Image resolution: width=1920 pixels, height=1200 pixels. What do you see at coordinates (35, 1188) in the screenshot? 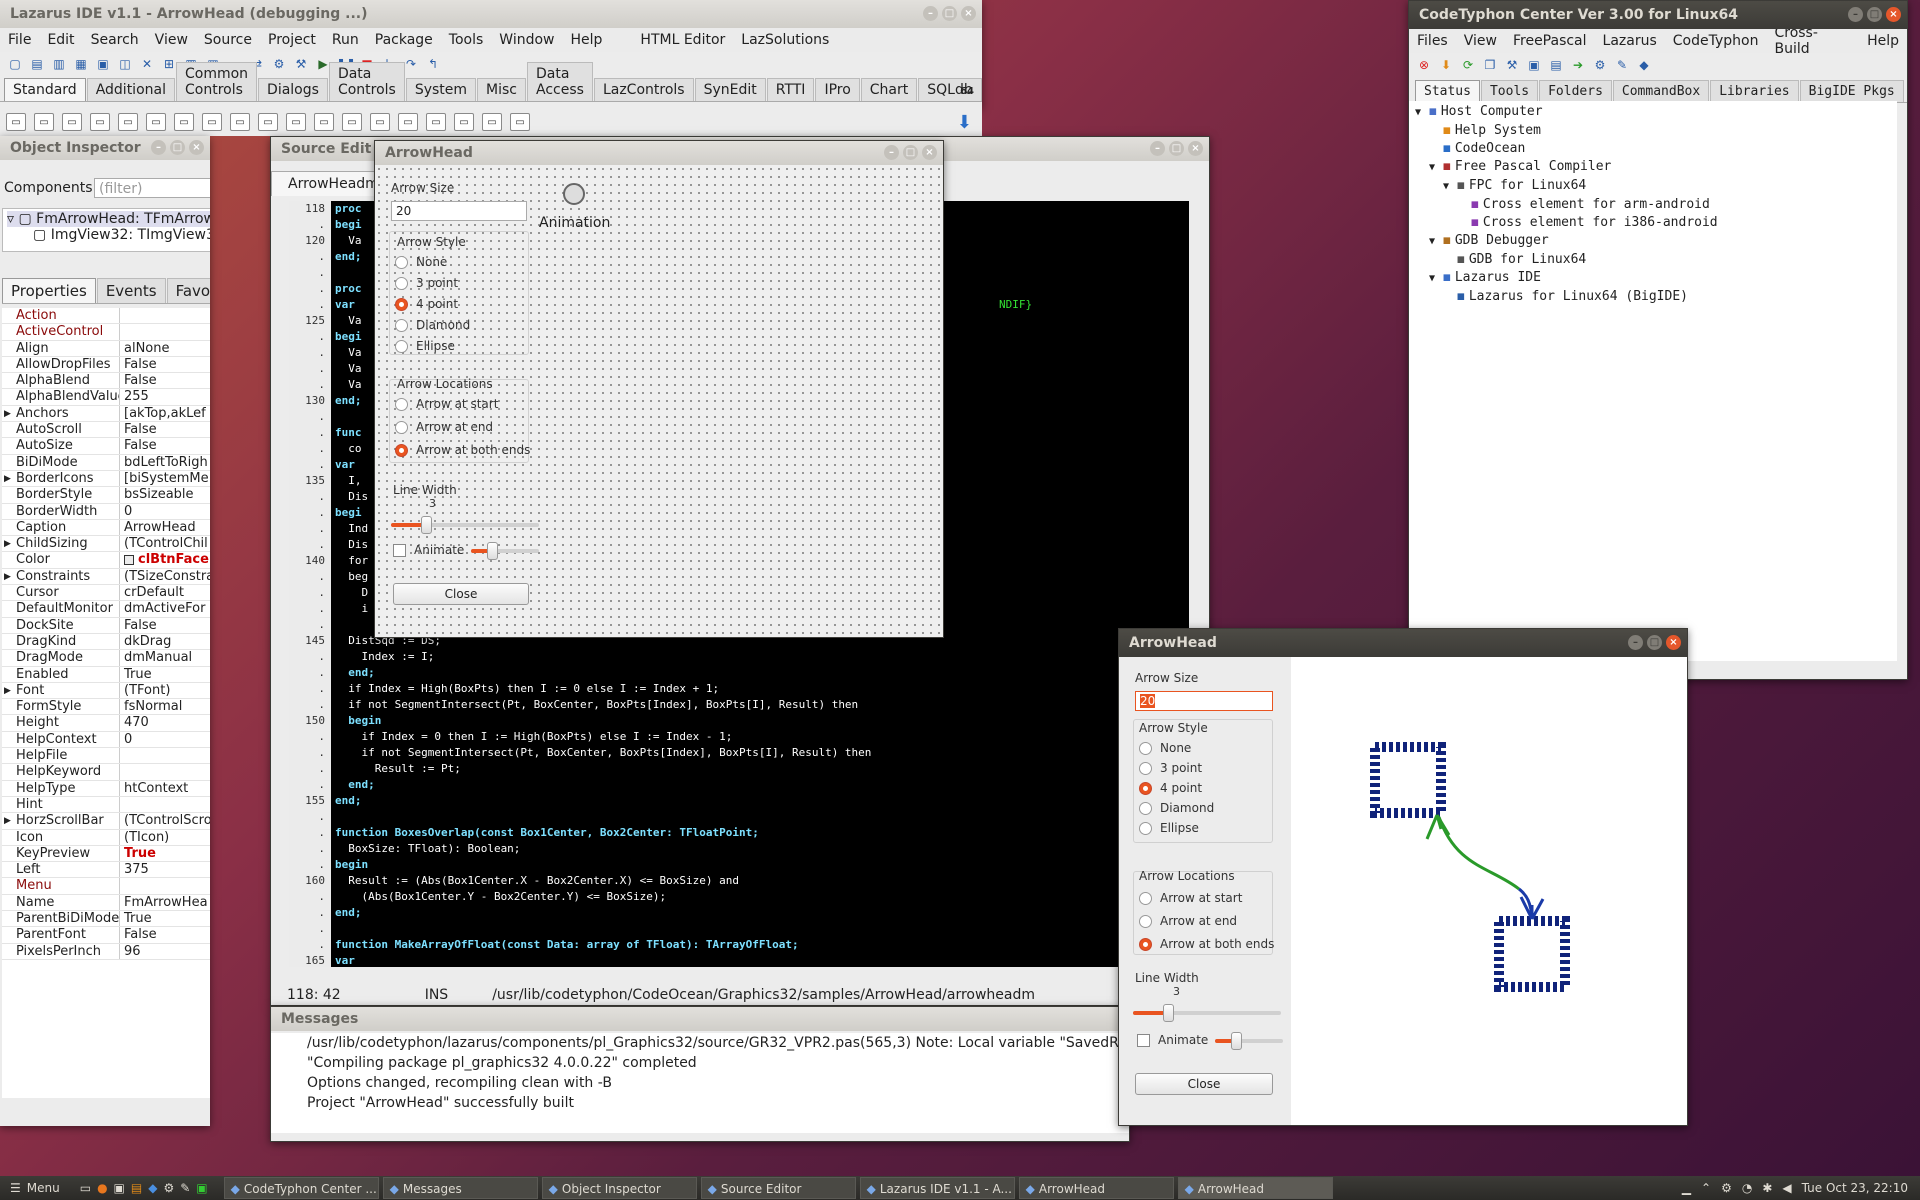
I see `start-menu-button: ☰ Menu` at bounding box center [35, 1188].